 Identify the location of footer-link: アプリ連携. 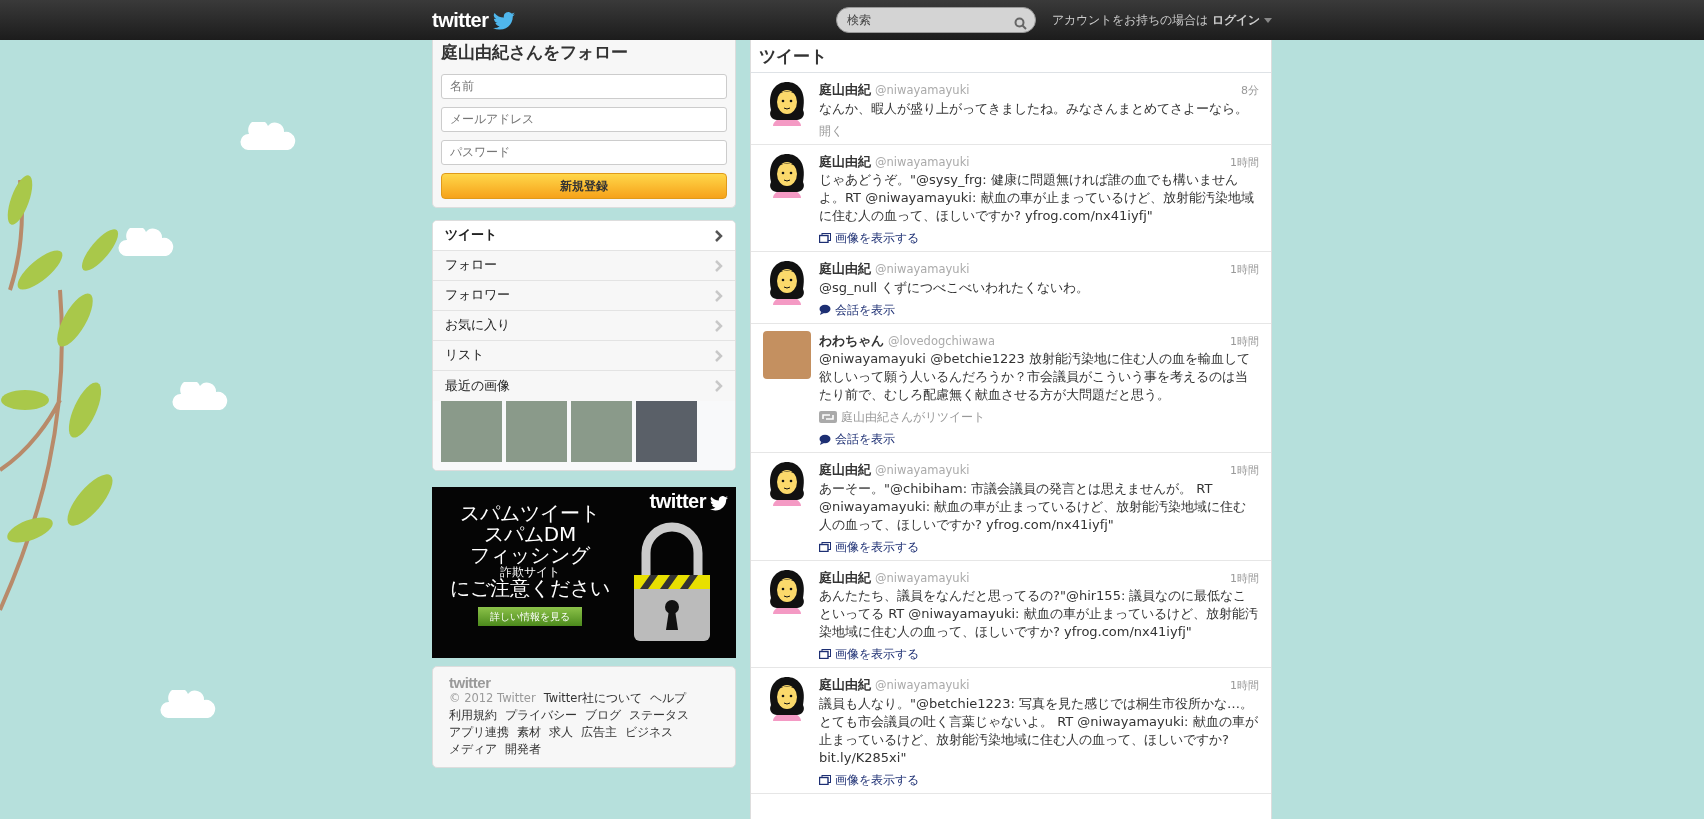
(479, 733).